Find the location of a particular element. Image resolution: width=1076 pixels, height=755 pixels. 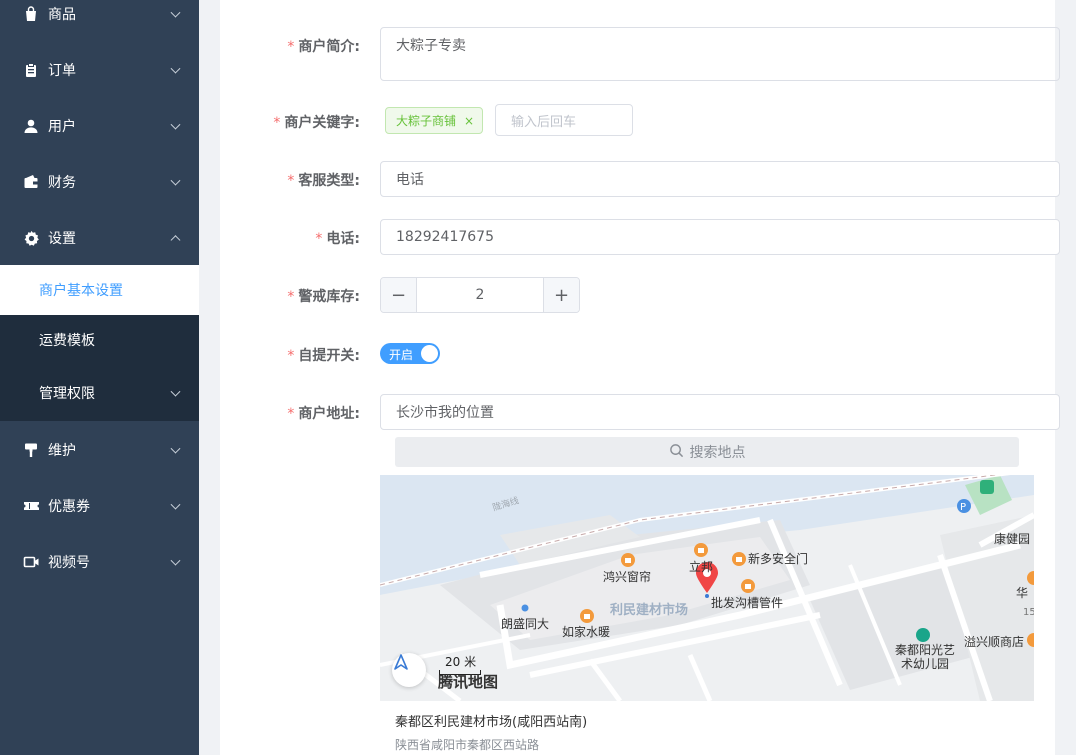

map-poi-label: 秦都阳光艺术幼儿园 is located at coordinates (924, 657).